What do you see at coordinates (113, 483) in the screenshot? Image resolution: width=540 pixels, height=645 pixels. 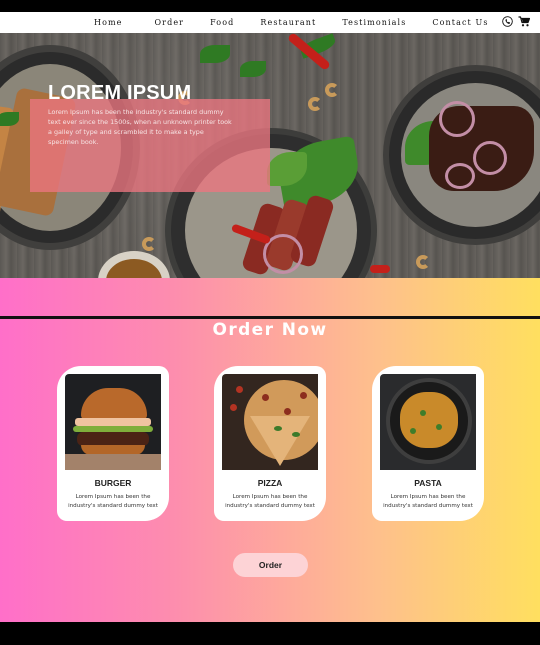 I see `card-title: BURGER` at bounding box center [113, 483].